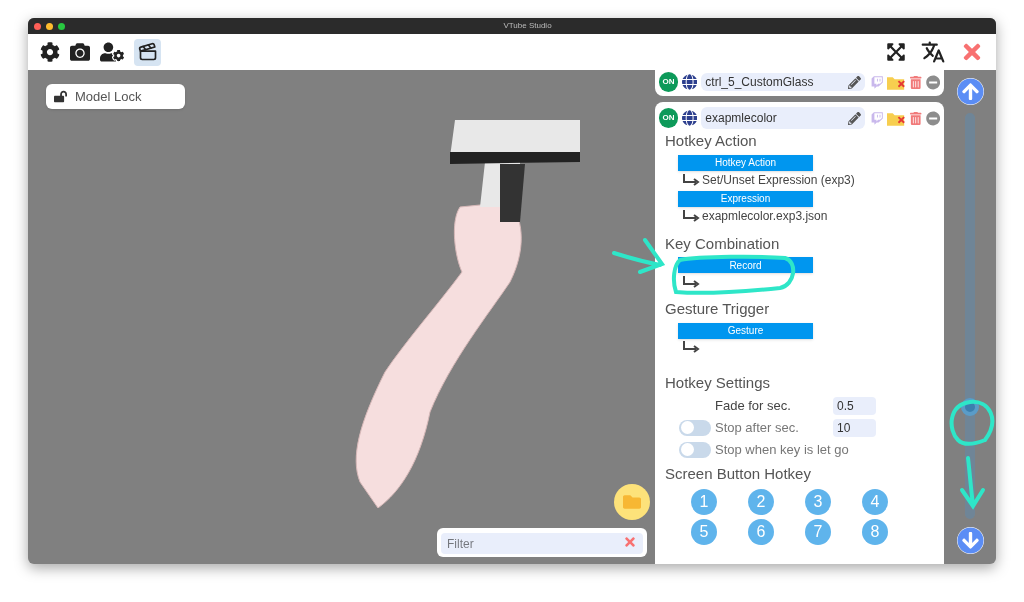  I want to click on user-gear-icon, so click(112, 52).